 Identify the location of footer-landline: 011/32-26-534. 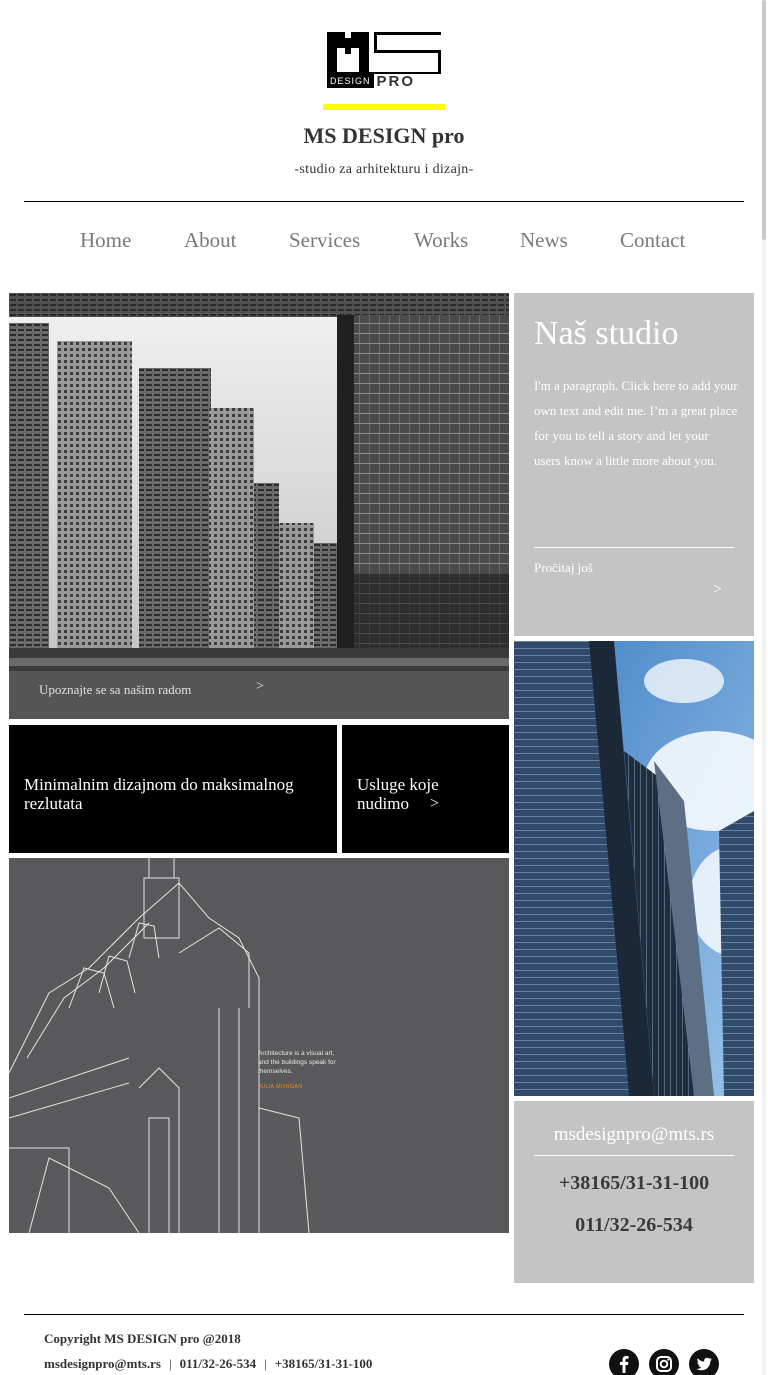
(218, 1363).